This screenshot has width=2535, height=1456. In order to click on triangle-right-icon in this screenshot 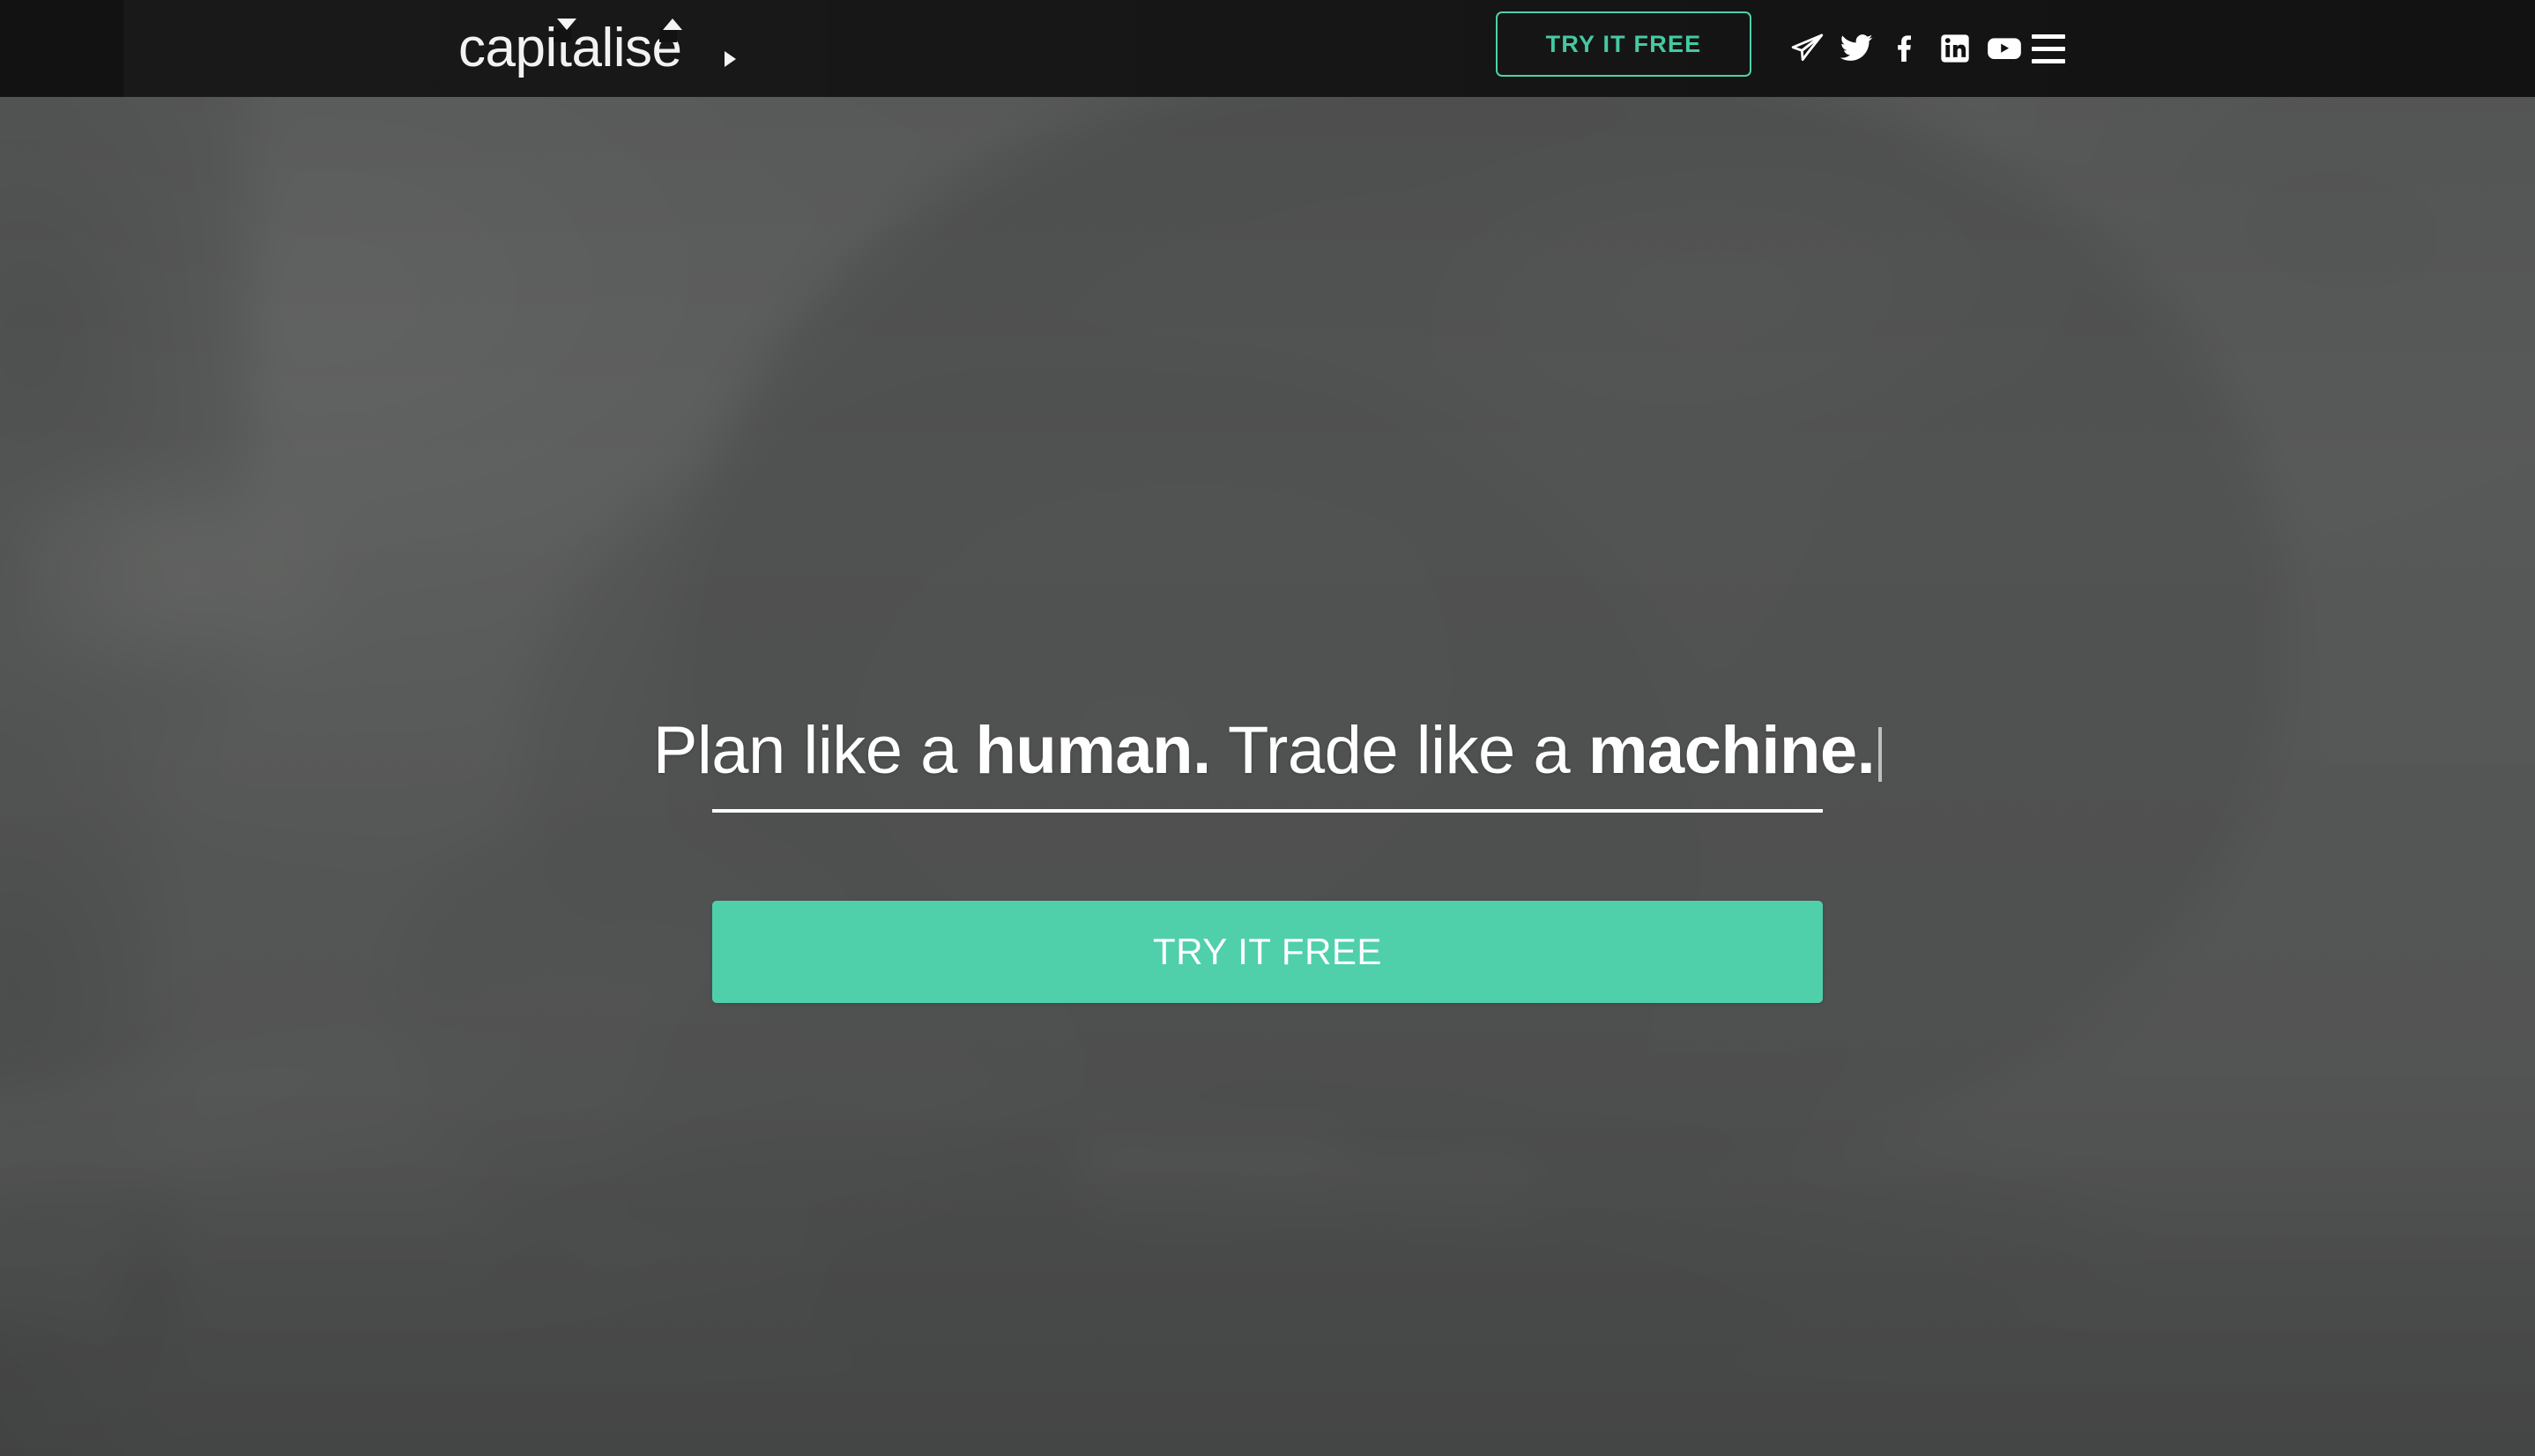, I will do `click(730, 59)`.